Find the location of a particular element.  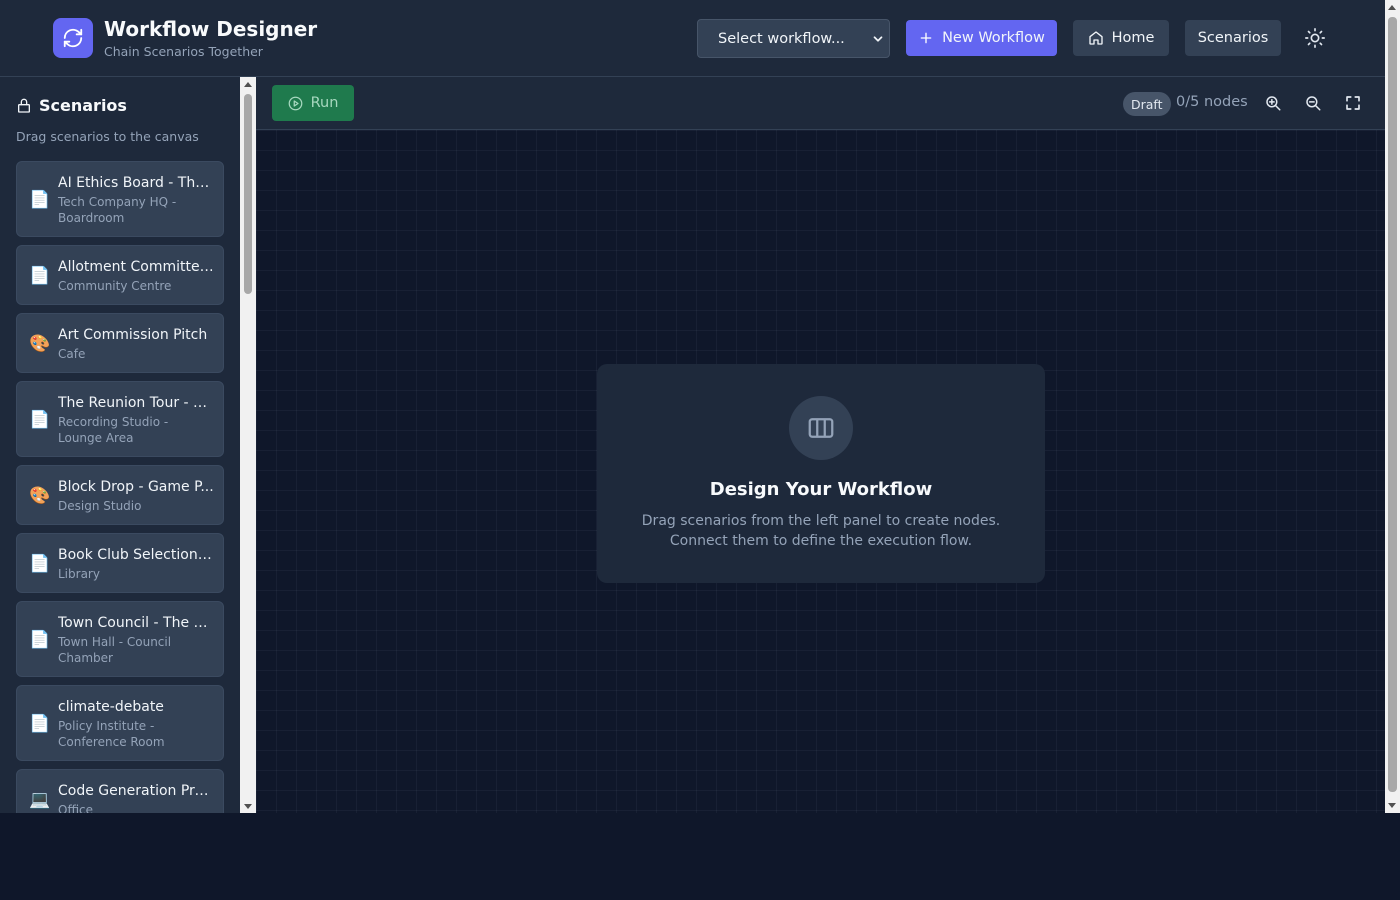

page-scrollbar is located at coordinates (1392, 406).